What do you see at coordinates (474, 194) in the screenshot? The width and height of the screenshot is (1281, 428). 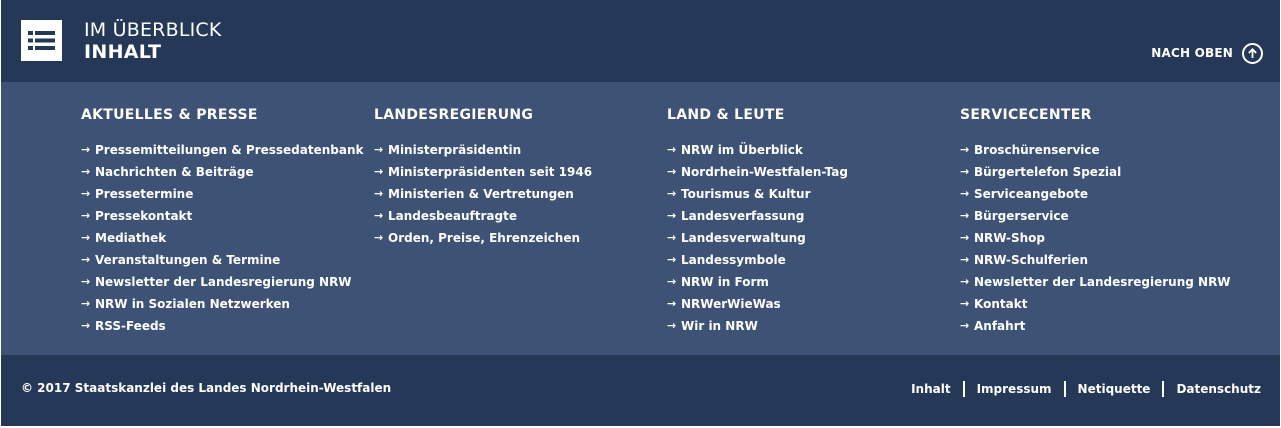 I see `sitemap-link: → Ministerien & Vertretungen` at bounding box center [474, 194].